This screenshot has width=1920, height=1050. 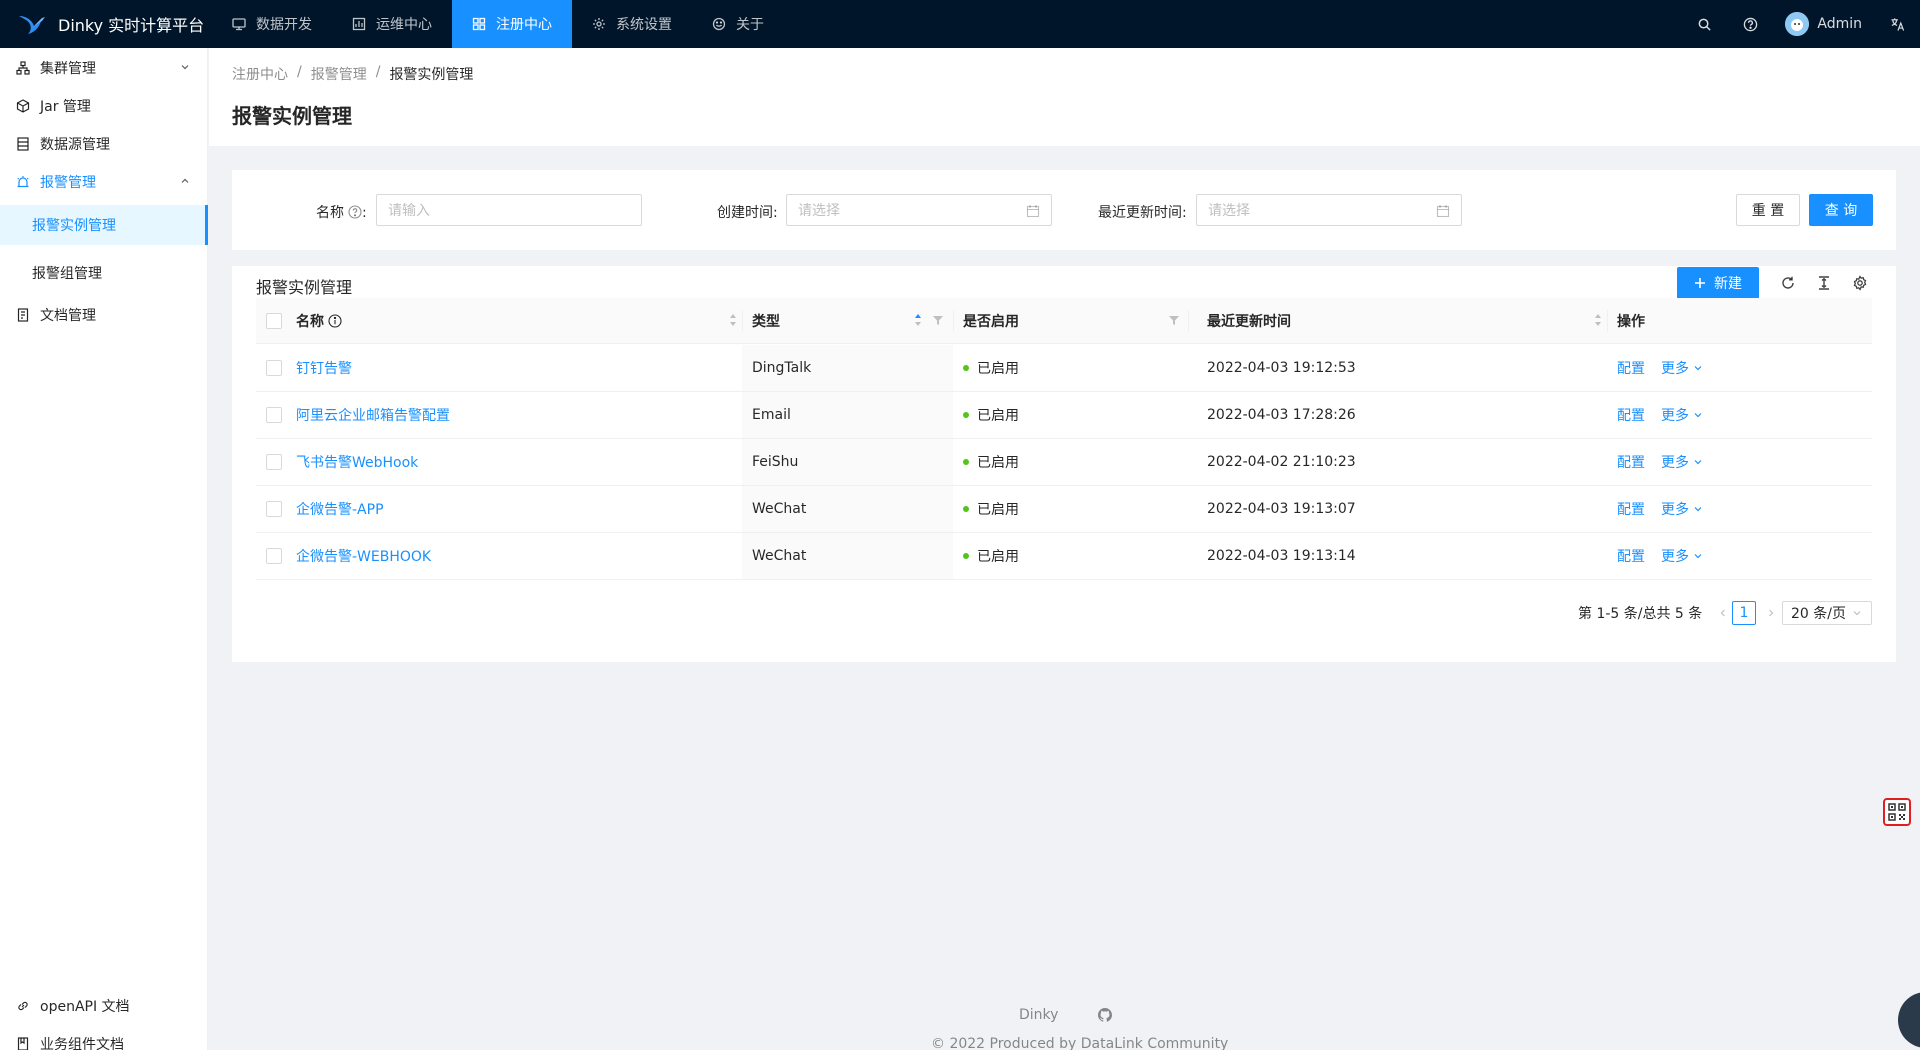 I want to click on sort-ascending-icon, so click(x=918, y=320).